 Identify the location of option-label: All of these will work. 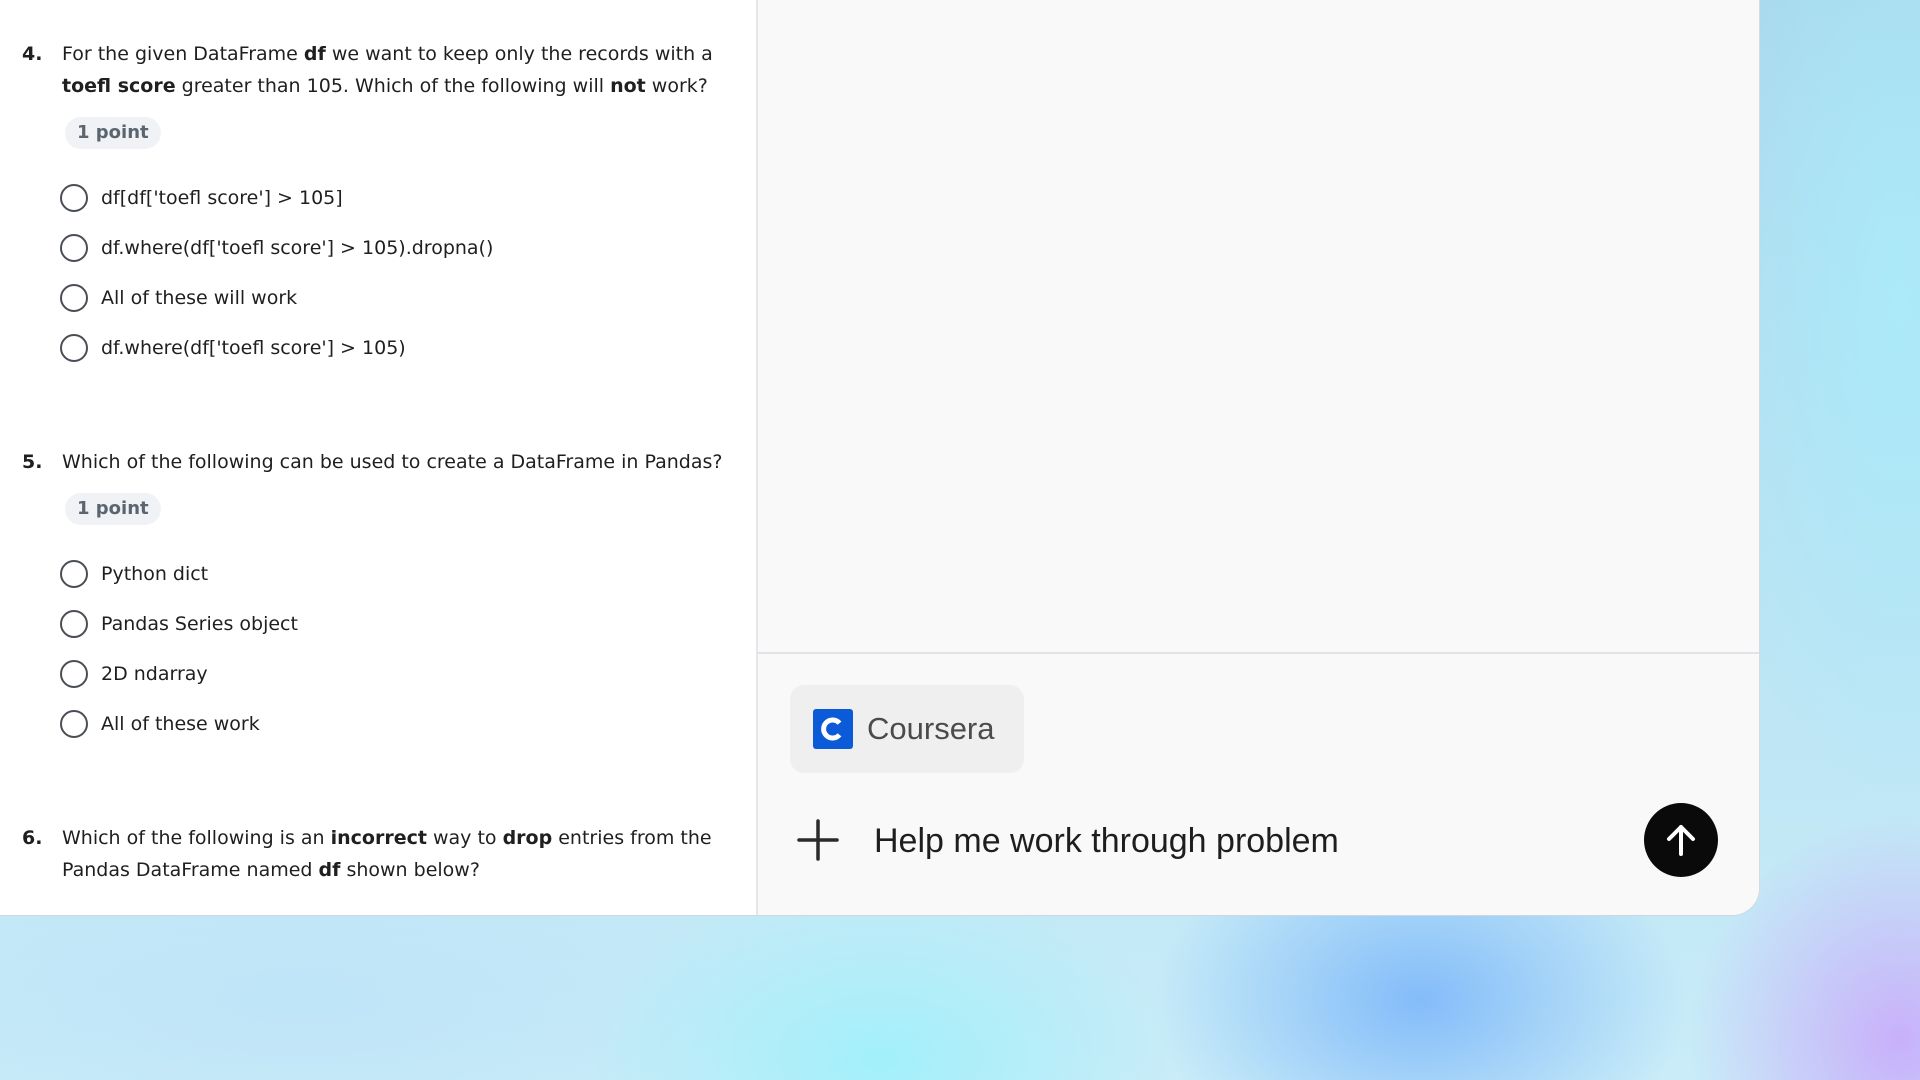
(199, 298).